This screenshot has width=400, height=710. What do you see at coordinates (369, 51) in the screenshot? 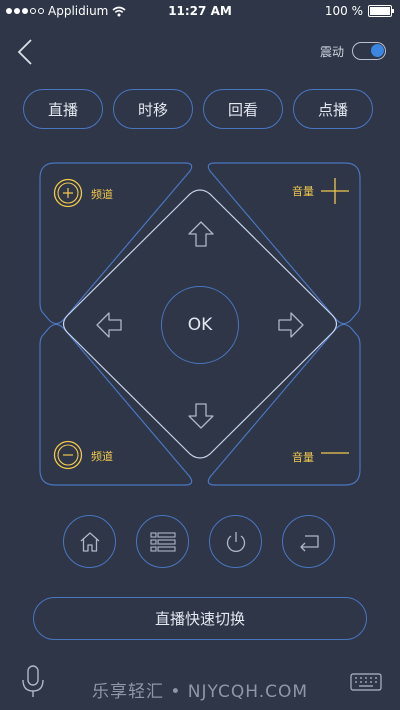
I see `vibrate-toggle` at bounding box center [369, 51].